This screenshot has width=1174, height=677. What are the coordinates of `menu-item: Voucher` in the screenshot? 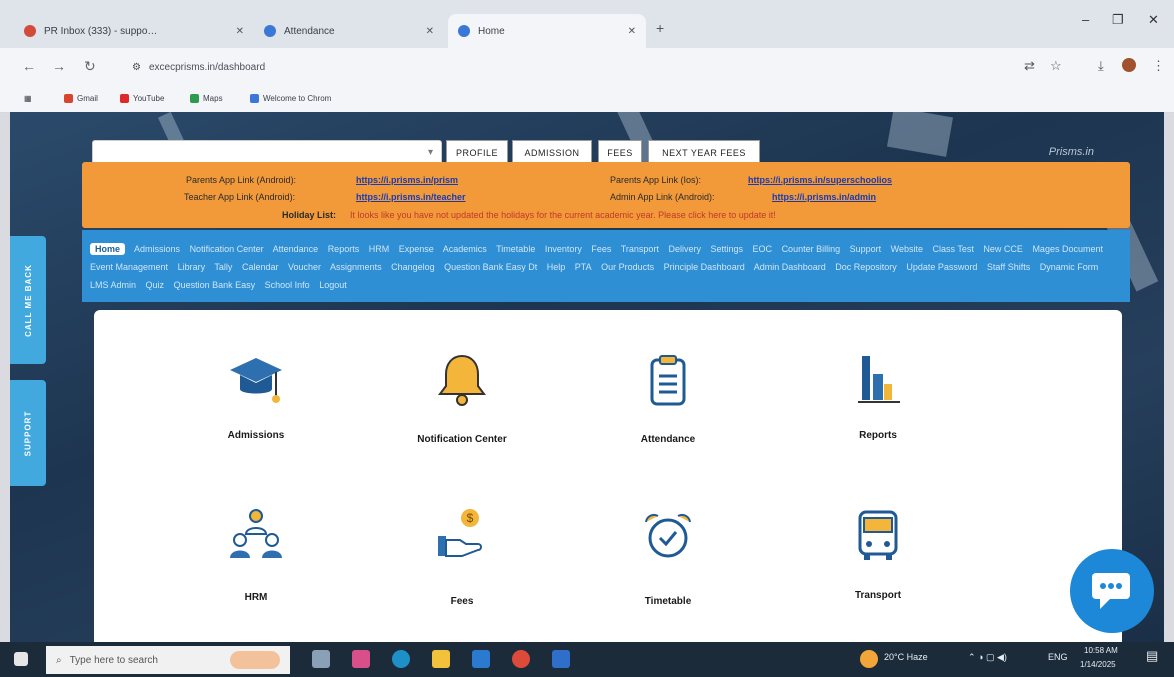 It's located at (304, 267).